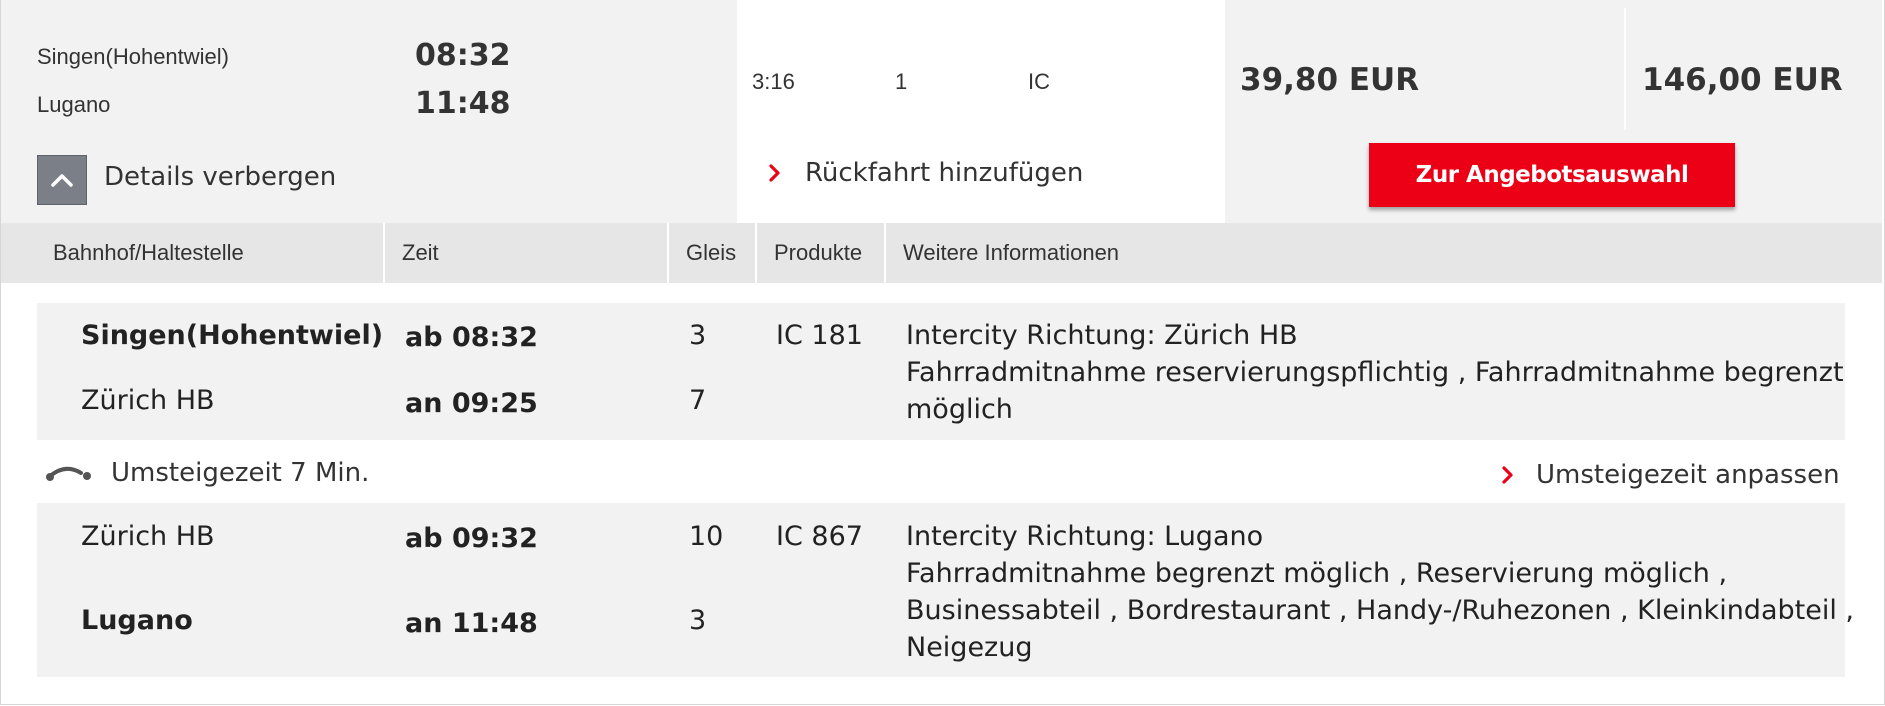 Image resolution: width=1885 pixels, height=706 pixels. What do you see at coordinates (232, 335) in the screenshot?
I see `leg-1-from-station: Singen(Hohentwiel)` at bounding box center [232, 335].